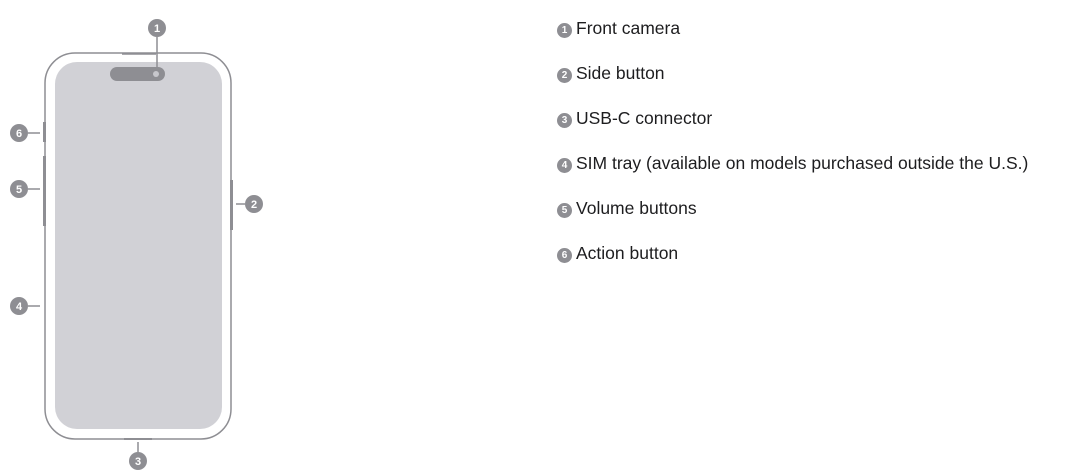 Image resolution: width=1090 pixels, height=476 pixels. I want to click on legend-label: Action button, so click(627, 253).